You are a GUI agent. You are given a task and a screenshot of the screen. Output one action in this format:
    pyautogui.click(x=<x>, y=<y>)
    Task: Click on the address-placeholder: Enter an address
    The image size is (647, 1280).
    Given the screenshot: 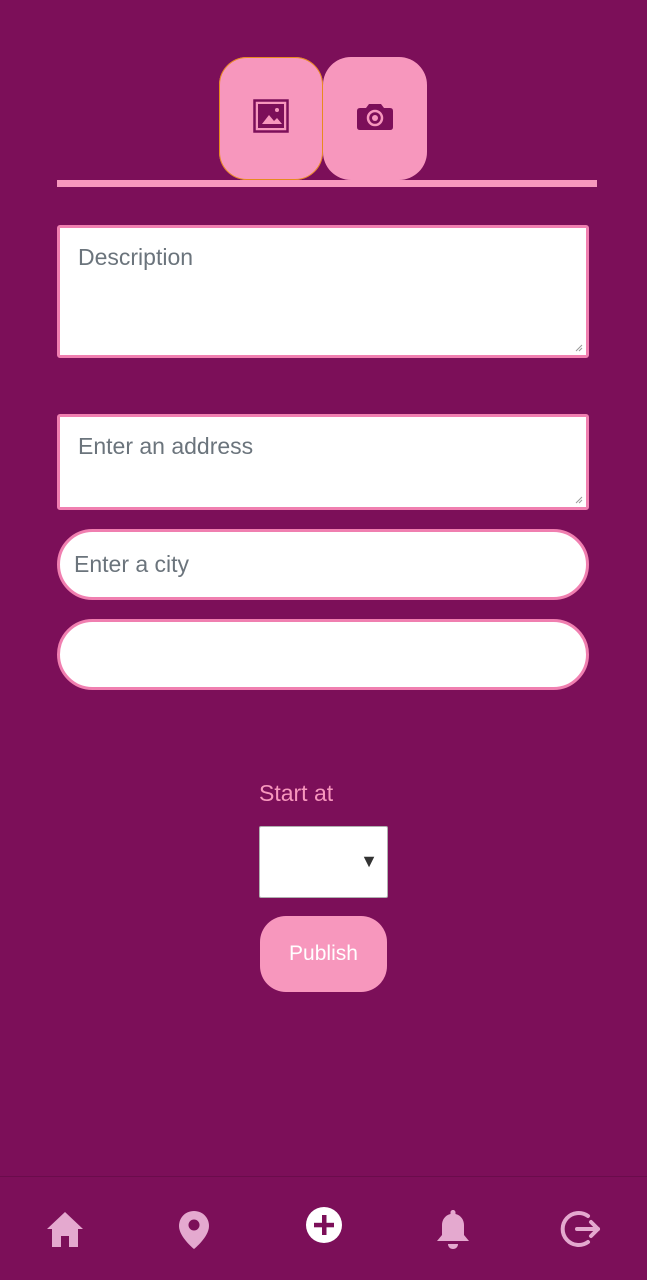 What is the action you would take?
    pyautogui.click(x=166, y=446)
    